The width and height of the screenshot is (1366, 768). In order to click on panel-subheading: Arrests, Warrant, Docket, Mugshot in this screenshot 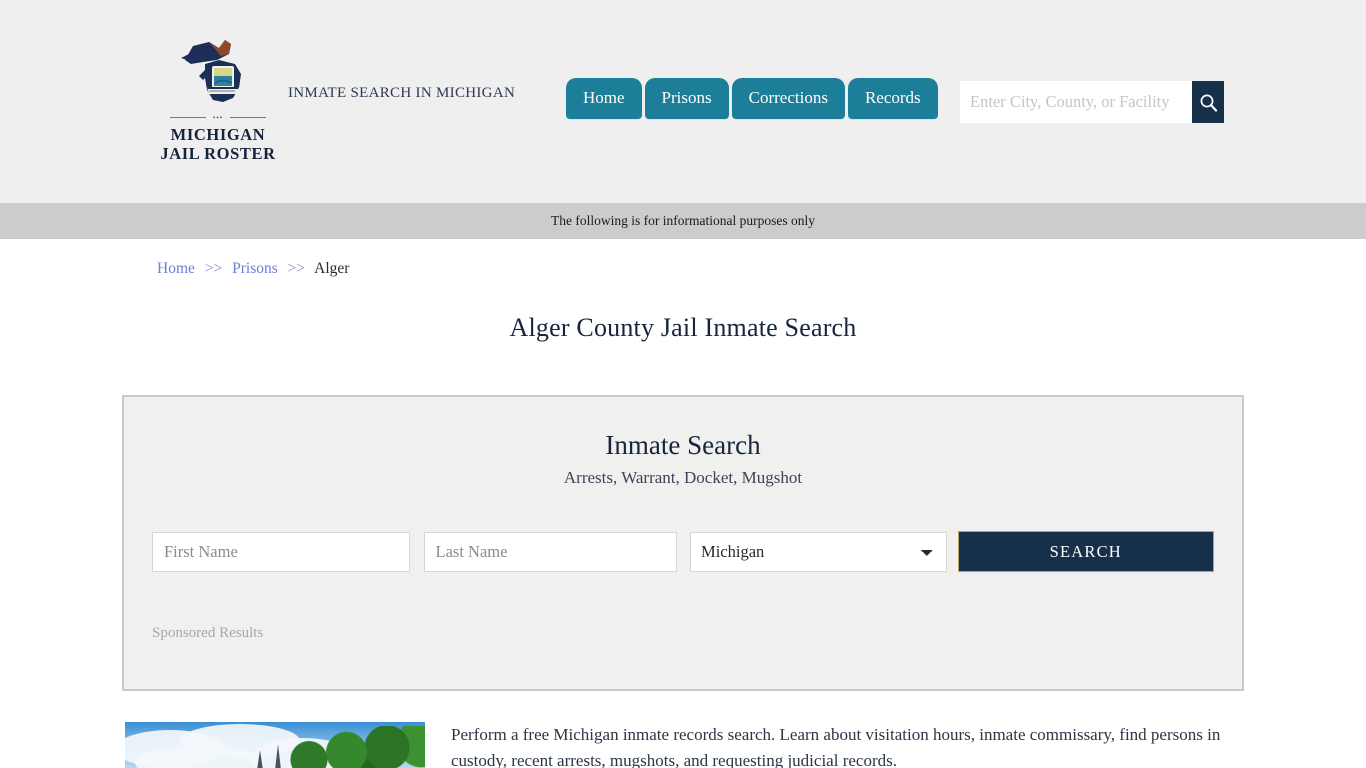, I will do `click(683, 477)`.